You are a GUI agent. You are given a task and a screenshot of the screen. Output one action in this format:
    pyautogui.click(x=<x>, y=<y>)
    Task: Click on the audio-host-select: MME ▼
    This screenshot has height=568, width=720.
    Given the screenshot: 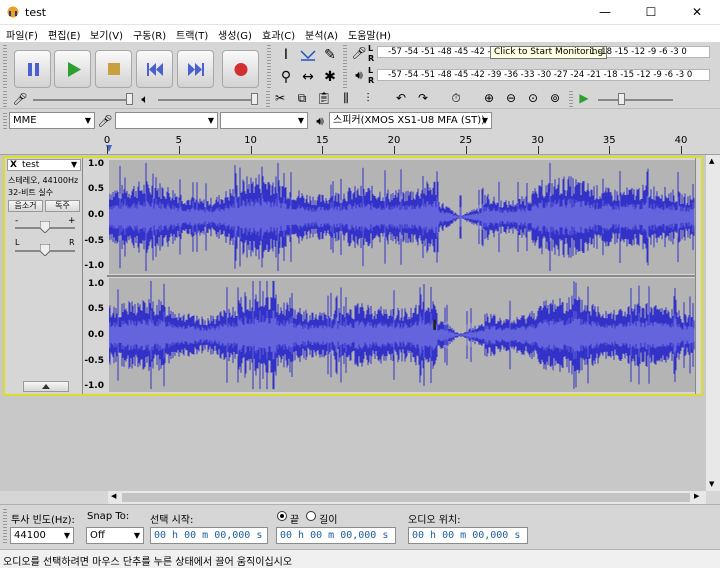 What is the action you would take?
    pyautogui.click(x=52, y=120)
    